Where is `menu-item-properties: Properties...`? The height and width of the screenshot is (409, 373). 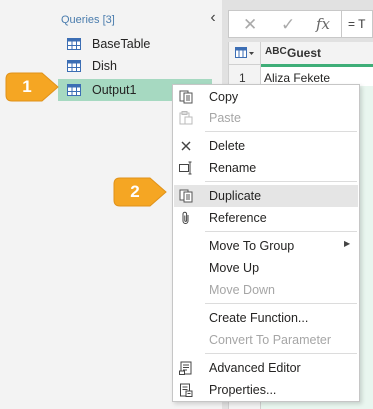 menu-item-properties: Properties... is located at coordinates (266, 390).